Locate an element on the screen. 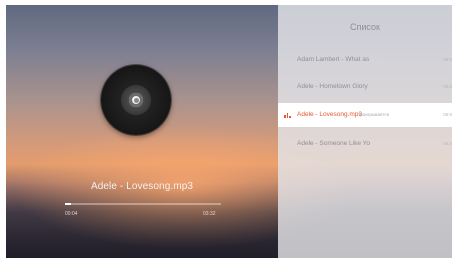 Image resolution: width=454 pixels, height=260 pixels. playlist-item-name: Adam Lambert - What as is located at coordinates (333, 59).